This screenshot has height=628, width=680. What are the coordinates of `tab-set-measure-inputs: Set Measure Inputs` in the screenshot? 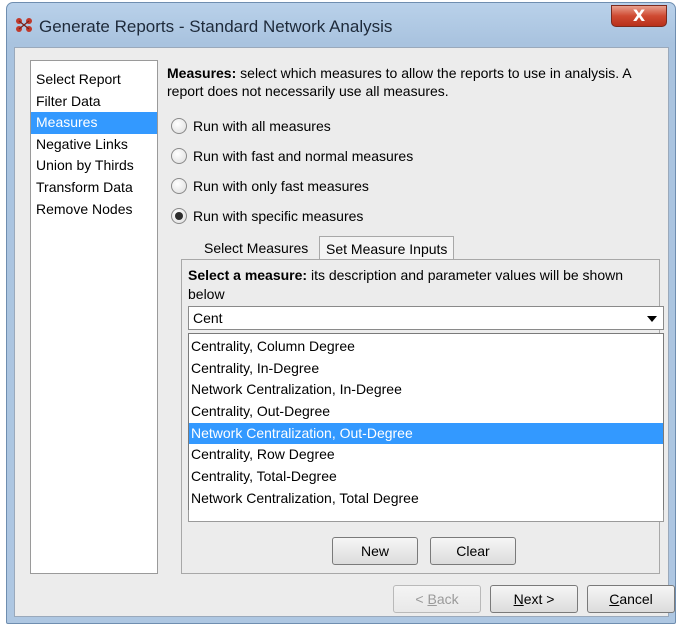 It's located at (387, 248).